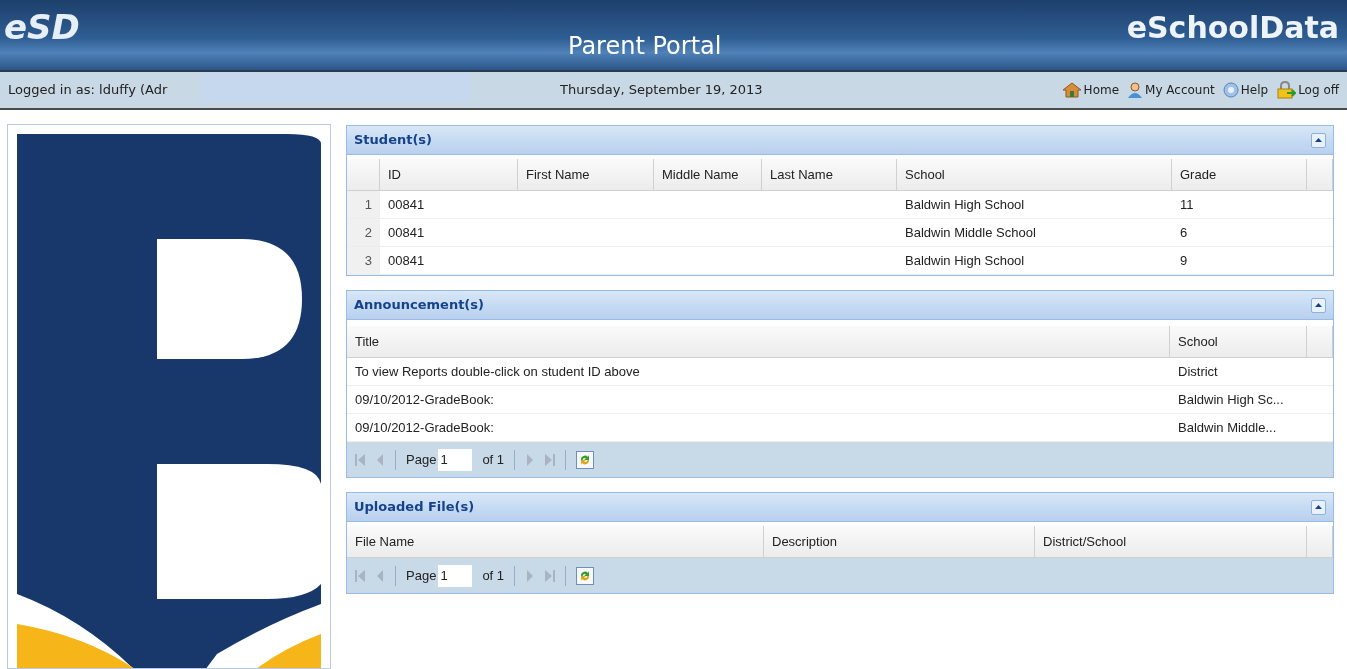 This screenshot has height=669, width=1347. Describe the element at coordinates (1238, 372) in the screenshot. I see `table-cell: District` at that location.